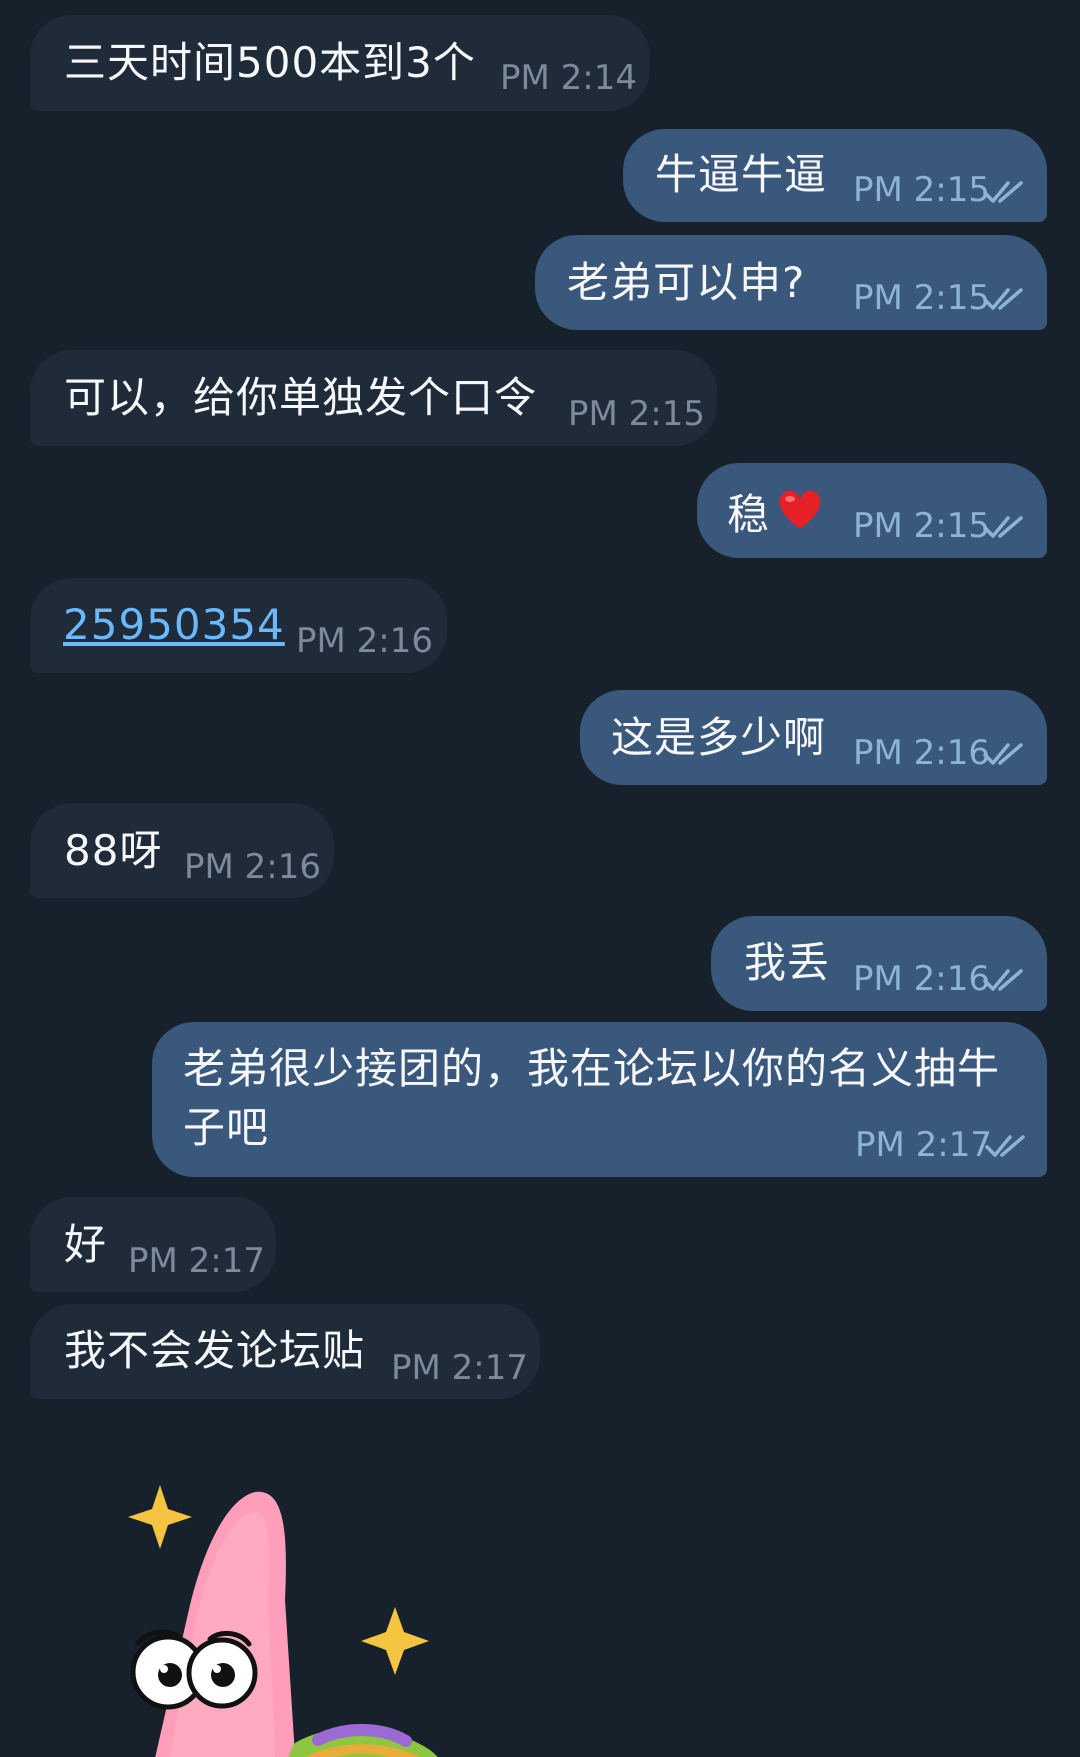 This screenshot has width=1080, height=1757. Describe the element at coordinates (113, 850) in the screenshot. I see `message-text: 88呀` at that location.